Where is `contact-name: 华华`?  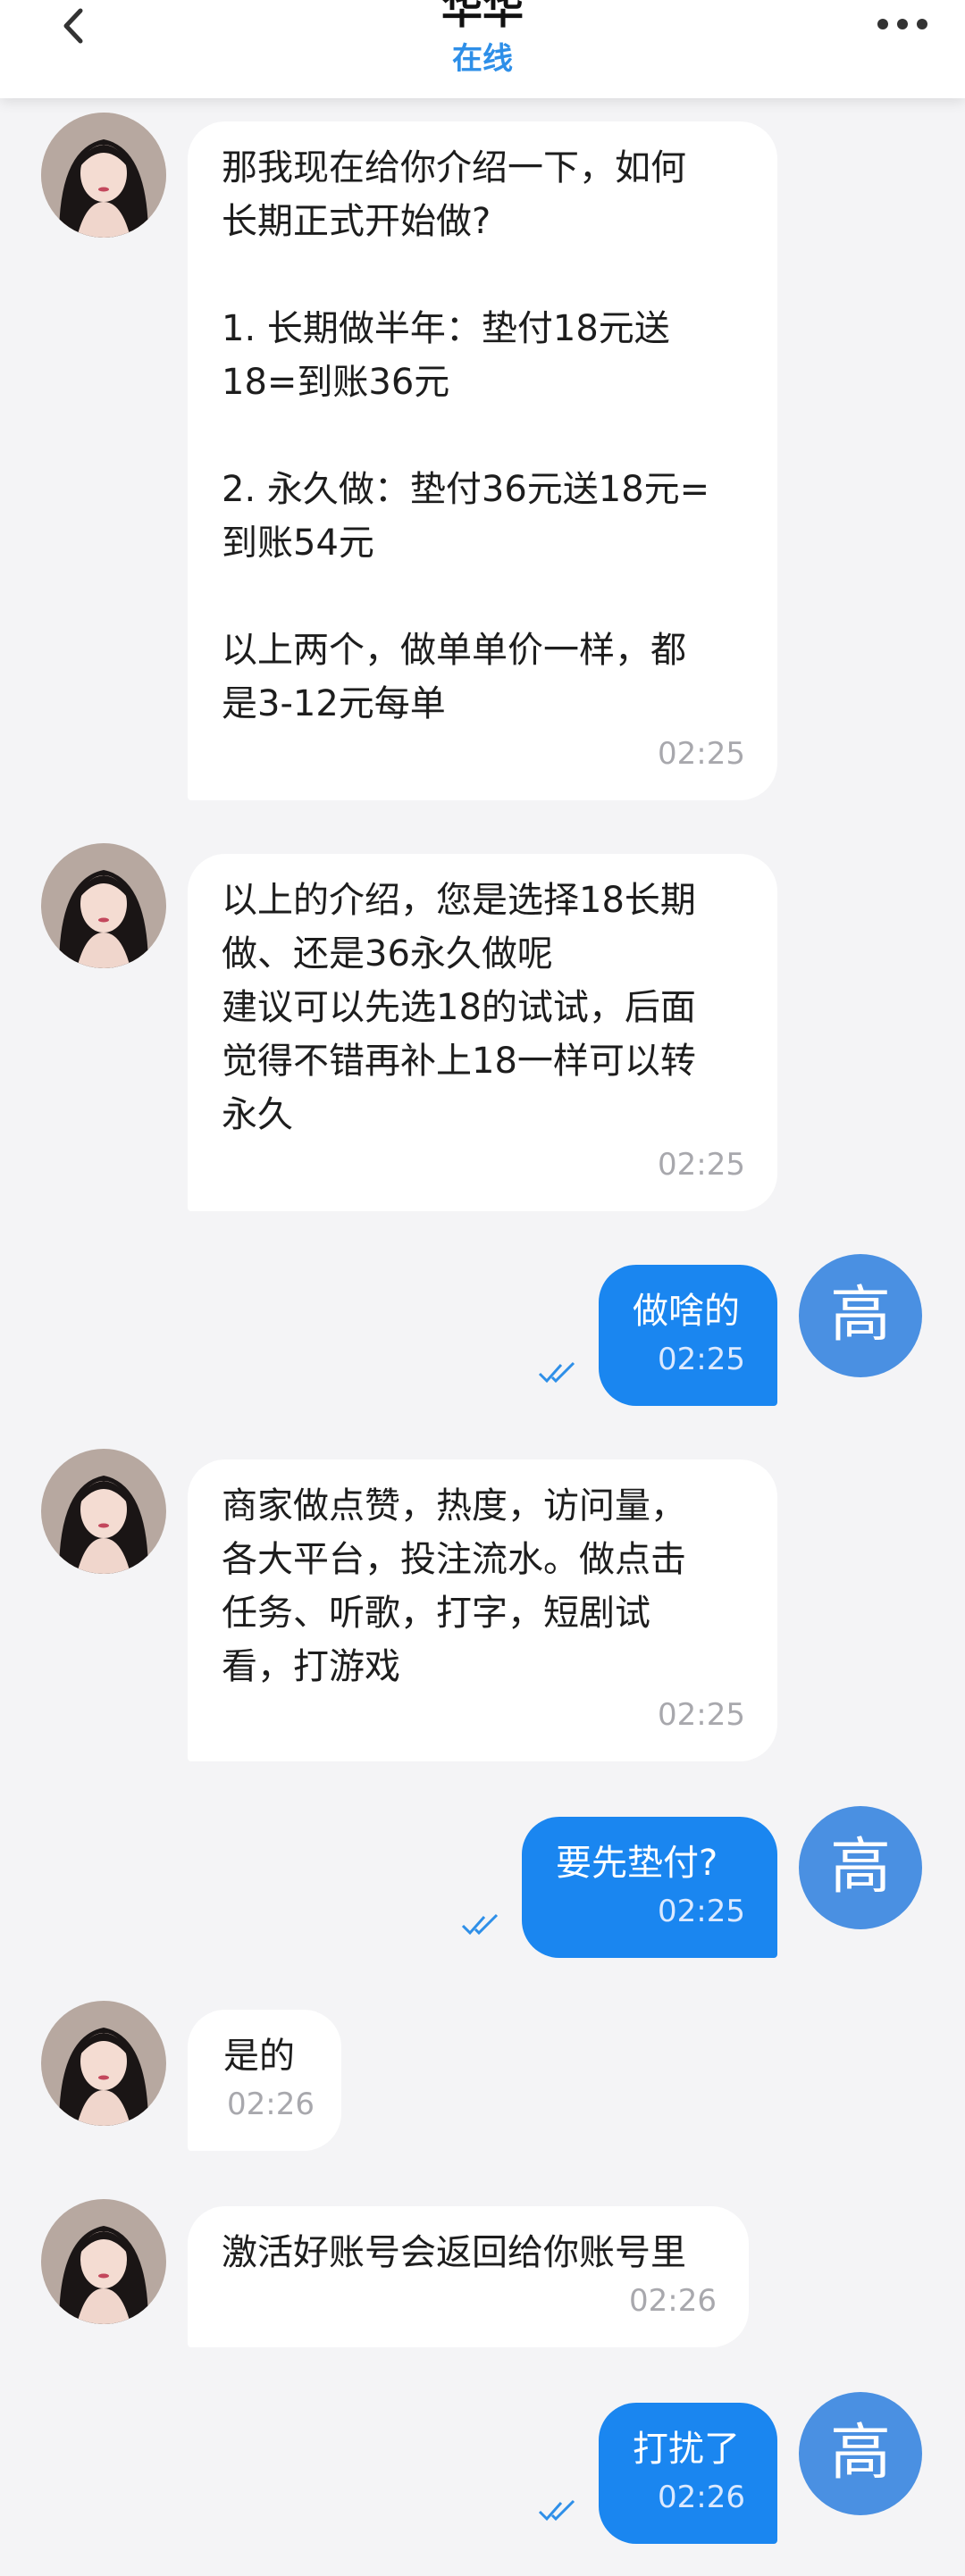
contact-name: 华华 is located at coordinates (482, 17).